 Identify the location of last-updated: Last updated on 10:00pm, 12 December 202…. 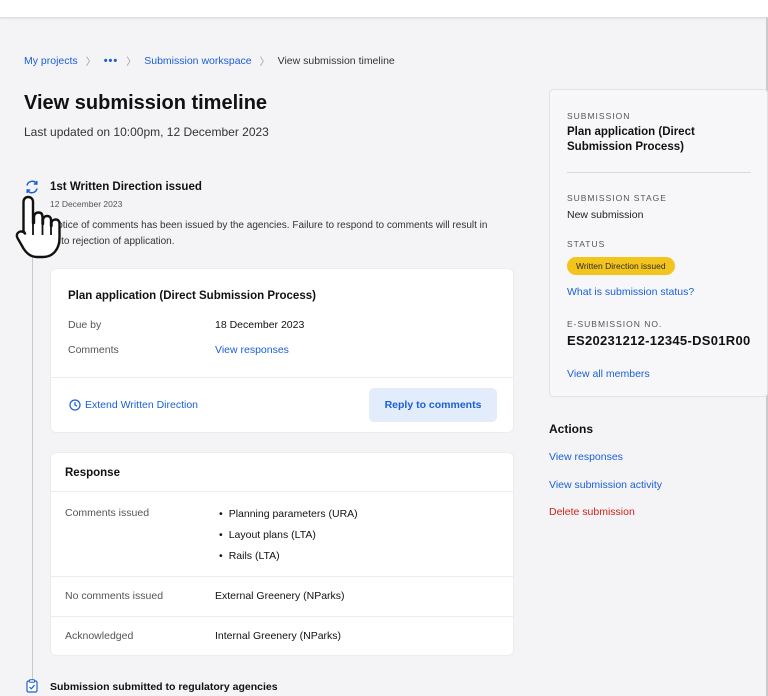
(146, 132).